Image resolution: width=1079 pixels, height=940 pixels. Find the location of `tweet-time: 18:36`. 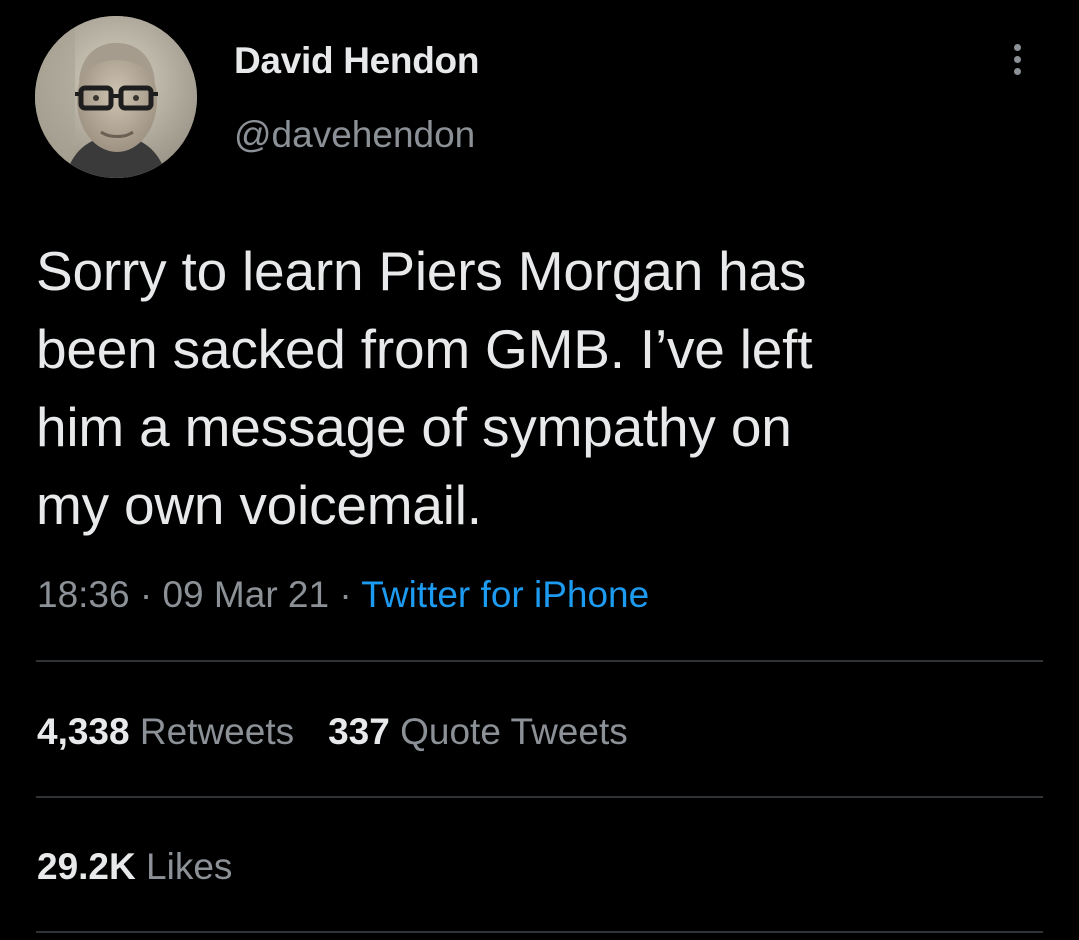

tweet-time: 18:36 is located at coordinates (83, 594).